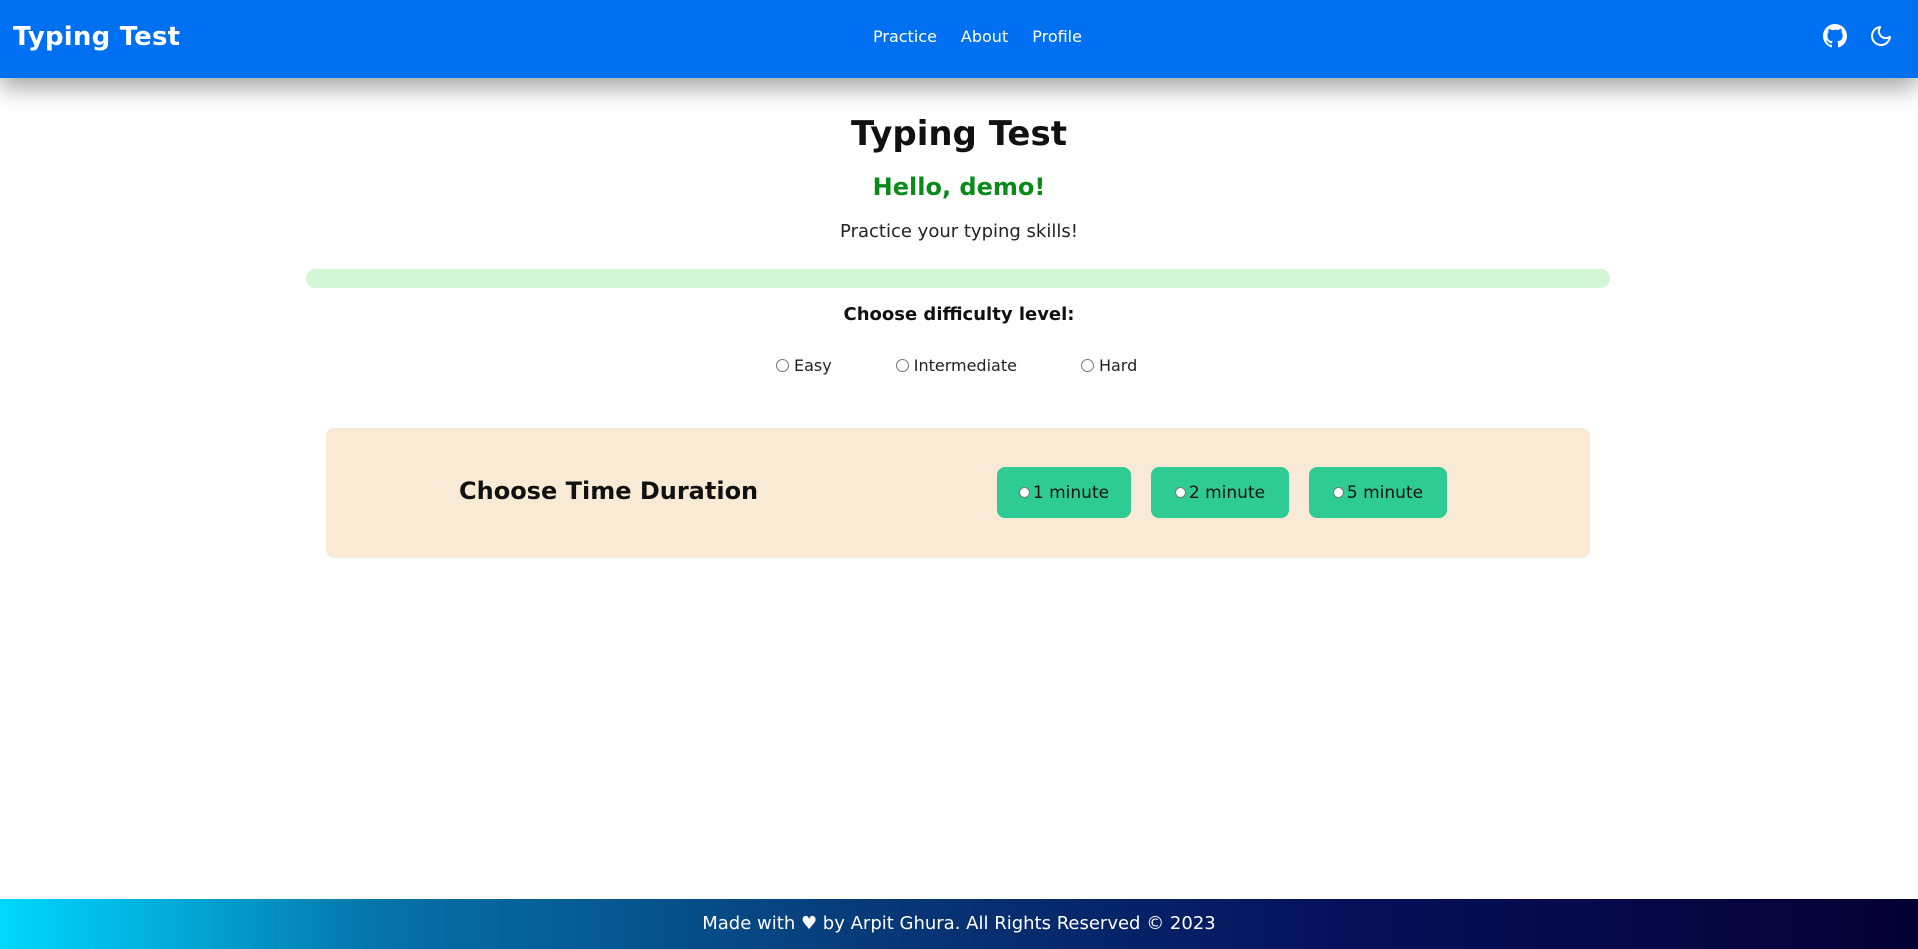 Image resolution: width=1918 pixels, height=949 pixels. Describe the element at coordinates (1227, 492) in the screenshot. I see `duration-option-label: 2 minute` at that location.